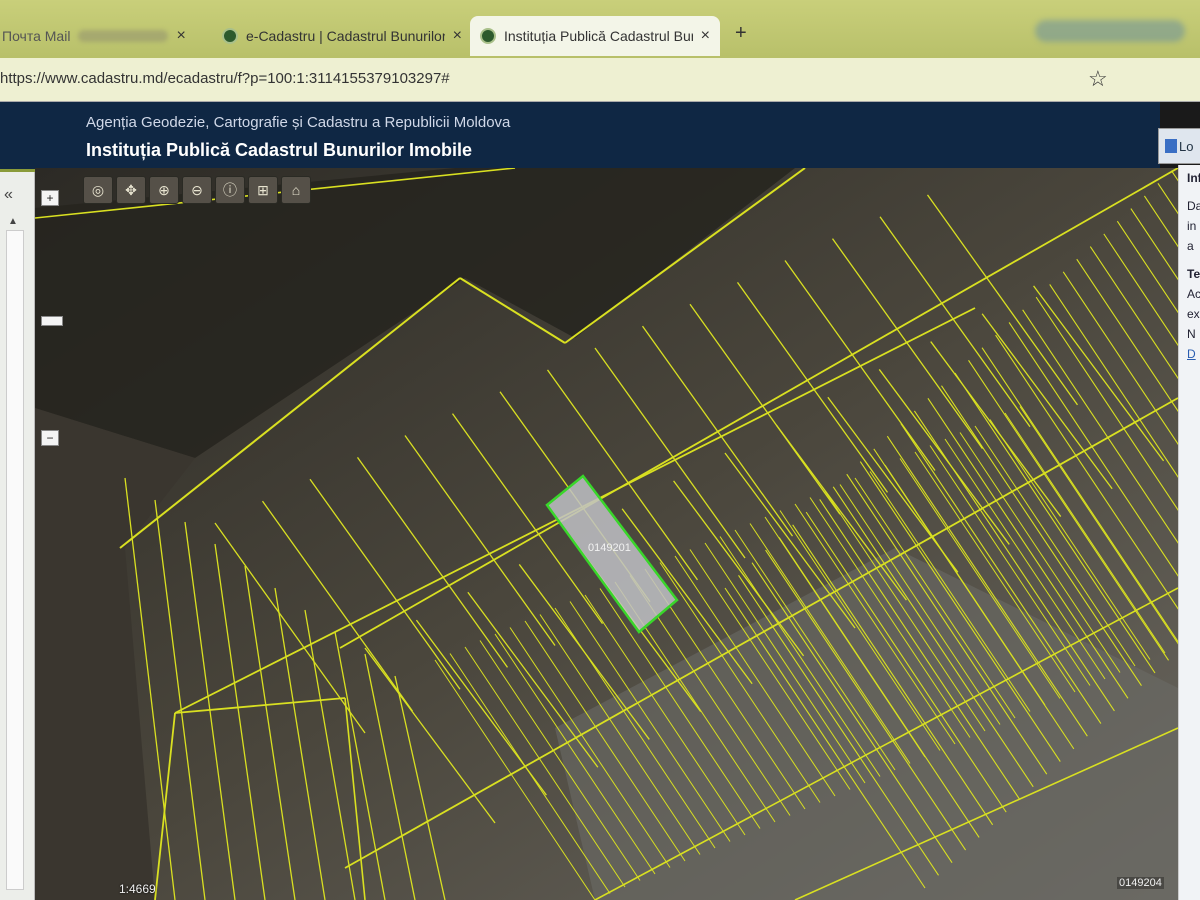 The height and width of the screenshot is (900, 1200). Describe the element at coordinates (52, 321) in the screenshot. I see `zoom-slider-handle` at that location.